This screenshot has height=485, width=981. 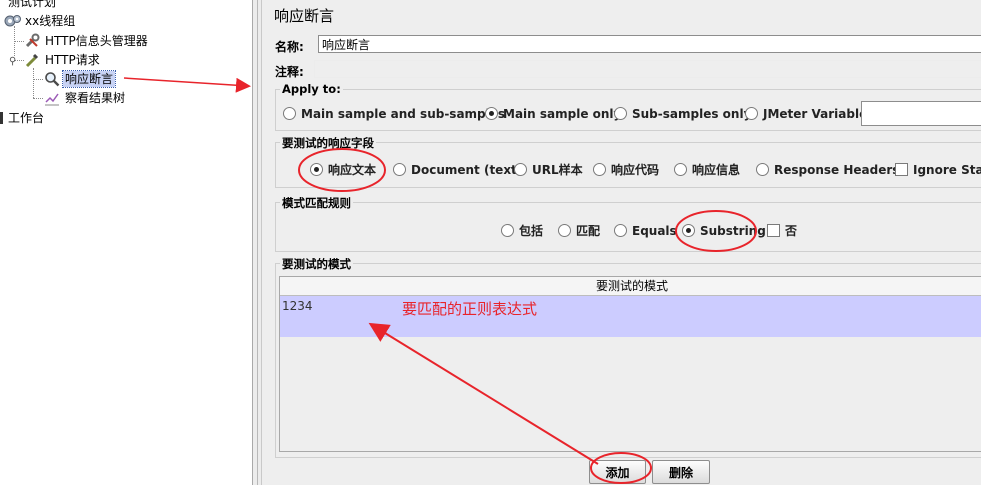 I want to click on checkbox-label: Ignore Status, so click(x=947, y=170).